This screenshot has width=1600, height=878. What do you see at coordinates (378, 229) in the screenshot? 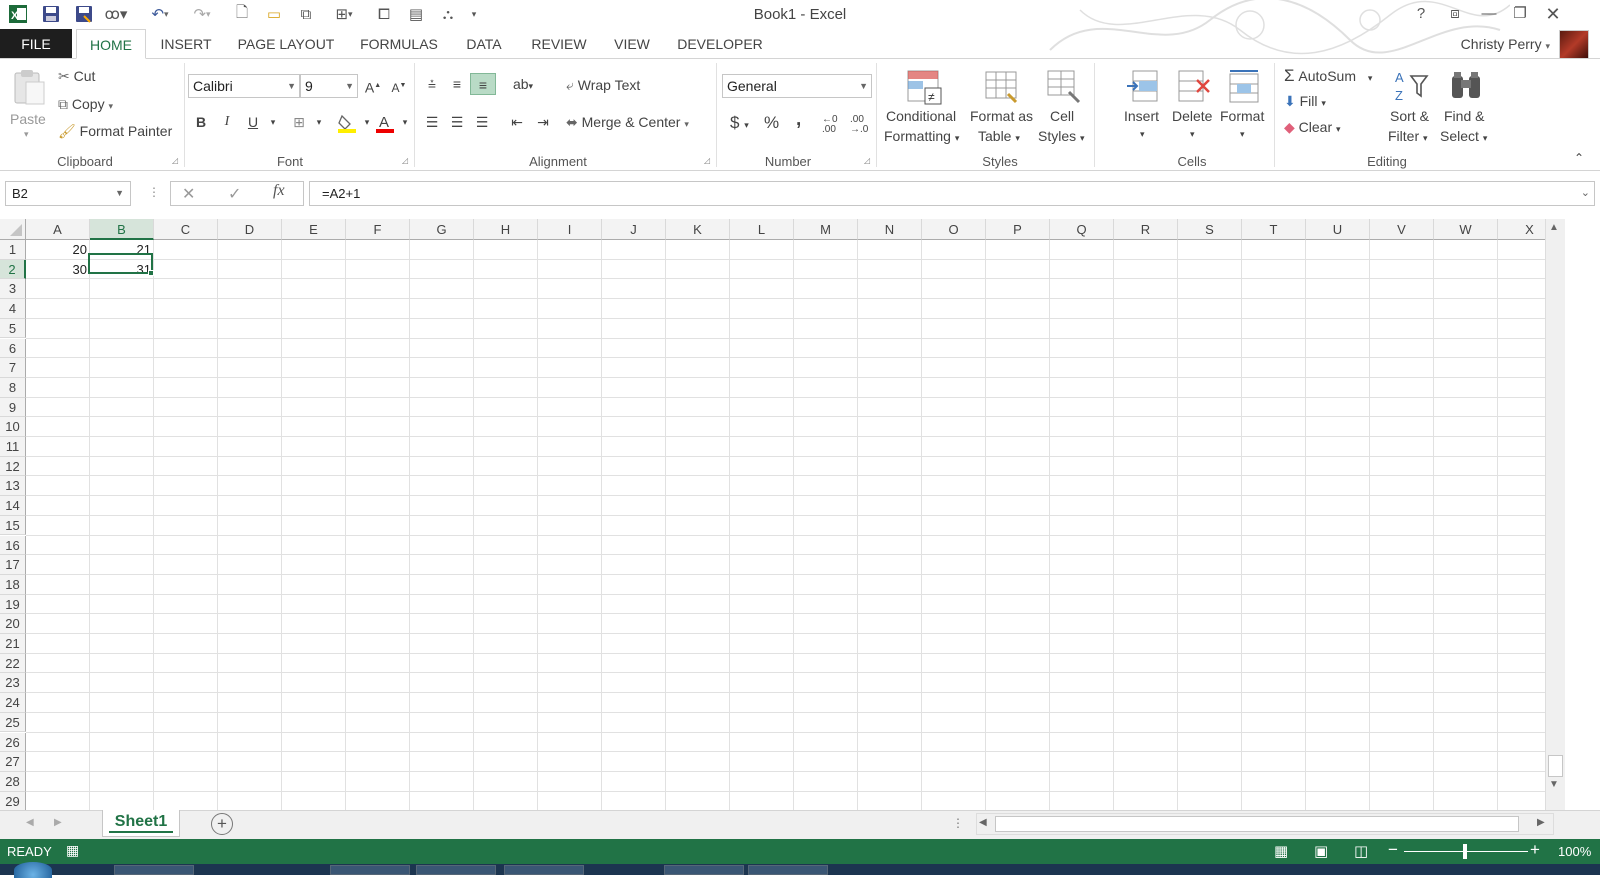
I see `column-header: F` at bounding box center [378, 229].